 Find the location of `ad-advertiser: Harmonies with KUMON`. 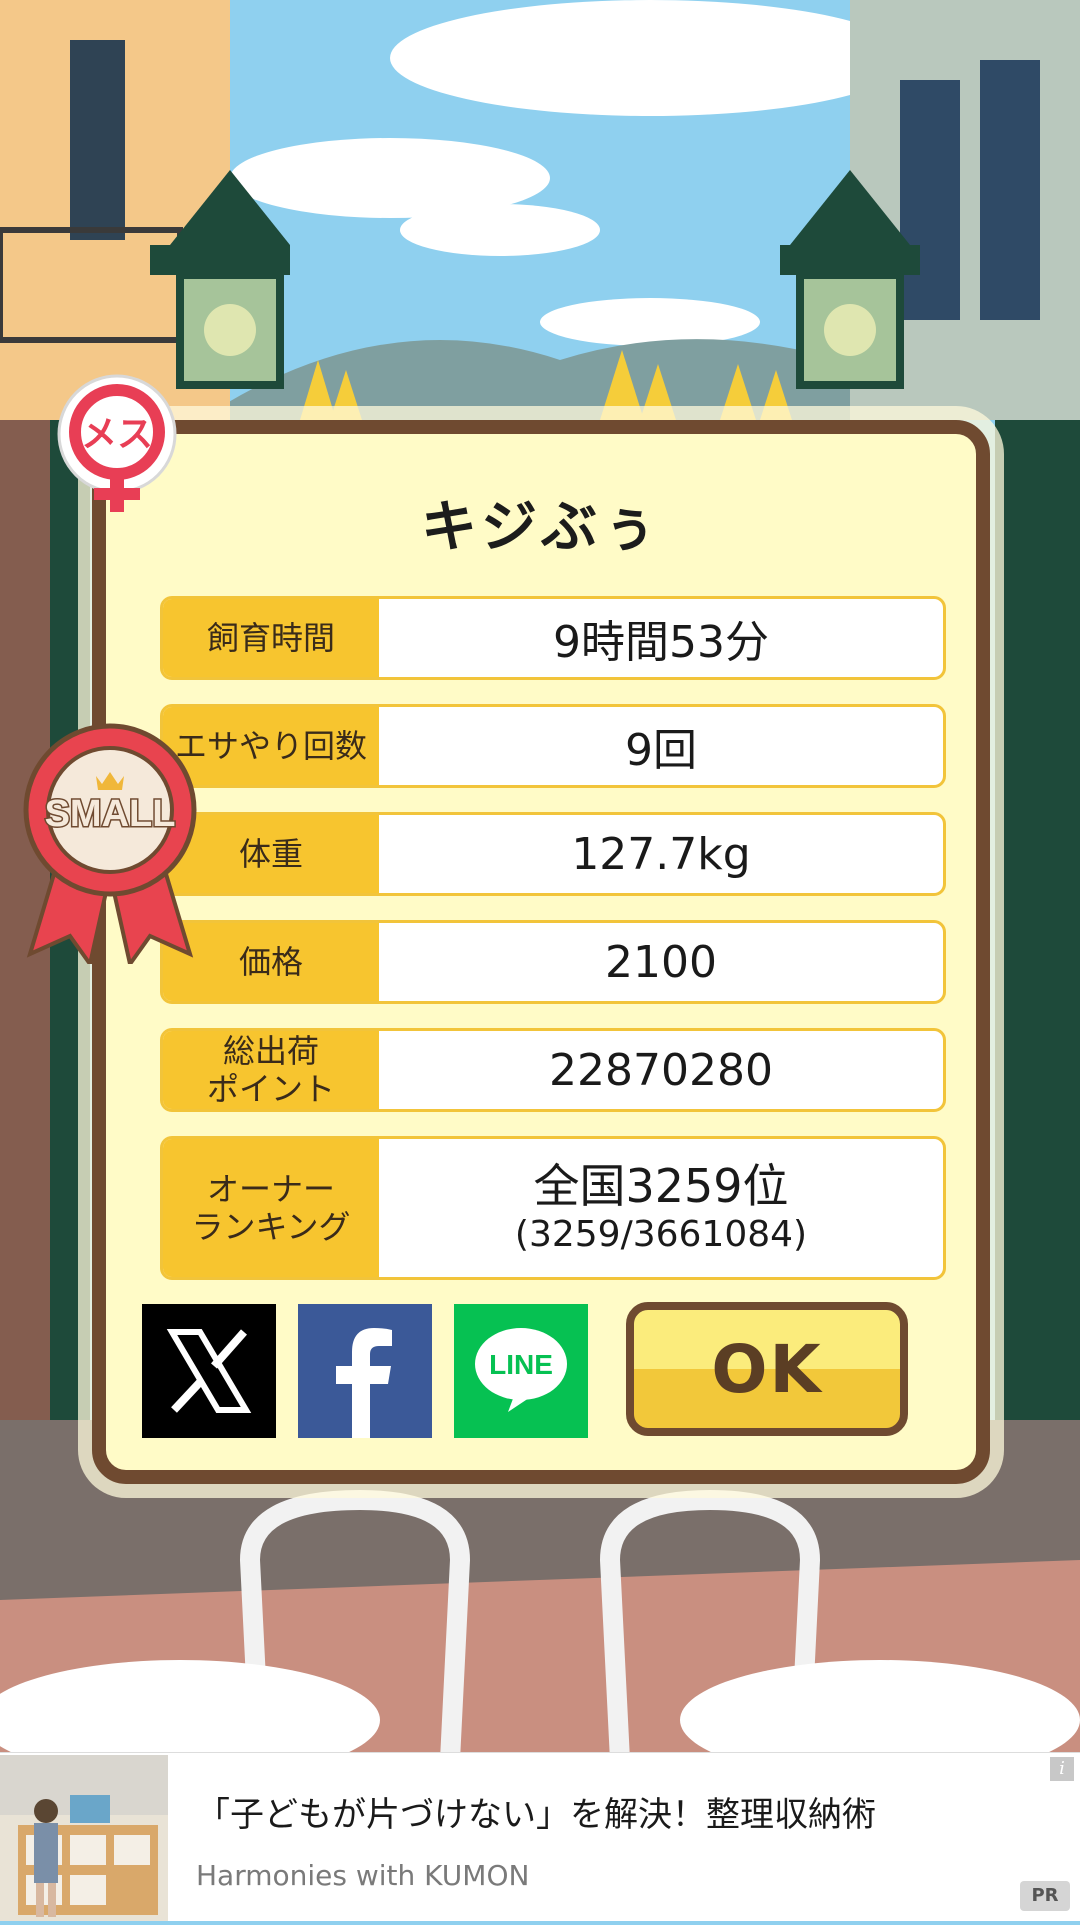

ad-advertiser: Harmonies with KUMON is located at coordinates (363, 1875).